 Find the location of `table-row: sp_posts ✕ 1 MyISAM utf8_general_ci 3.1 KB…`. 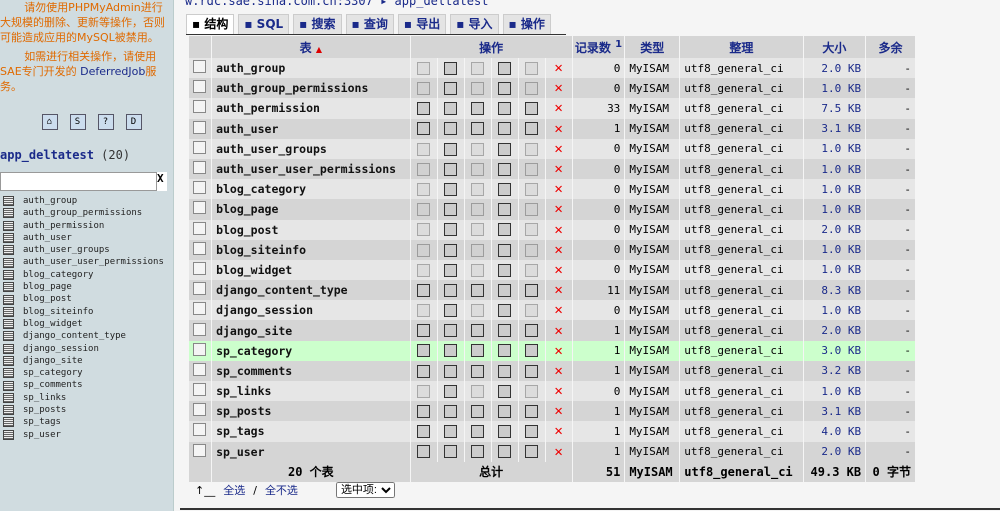

table-row: sp_posts ✕ 1 MyISAM utf8_general_ci 3.1 KB… is located at coordinates (552, 411).